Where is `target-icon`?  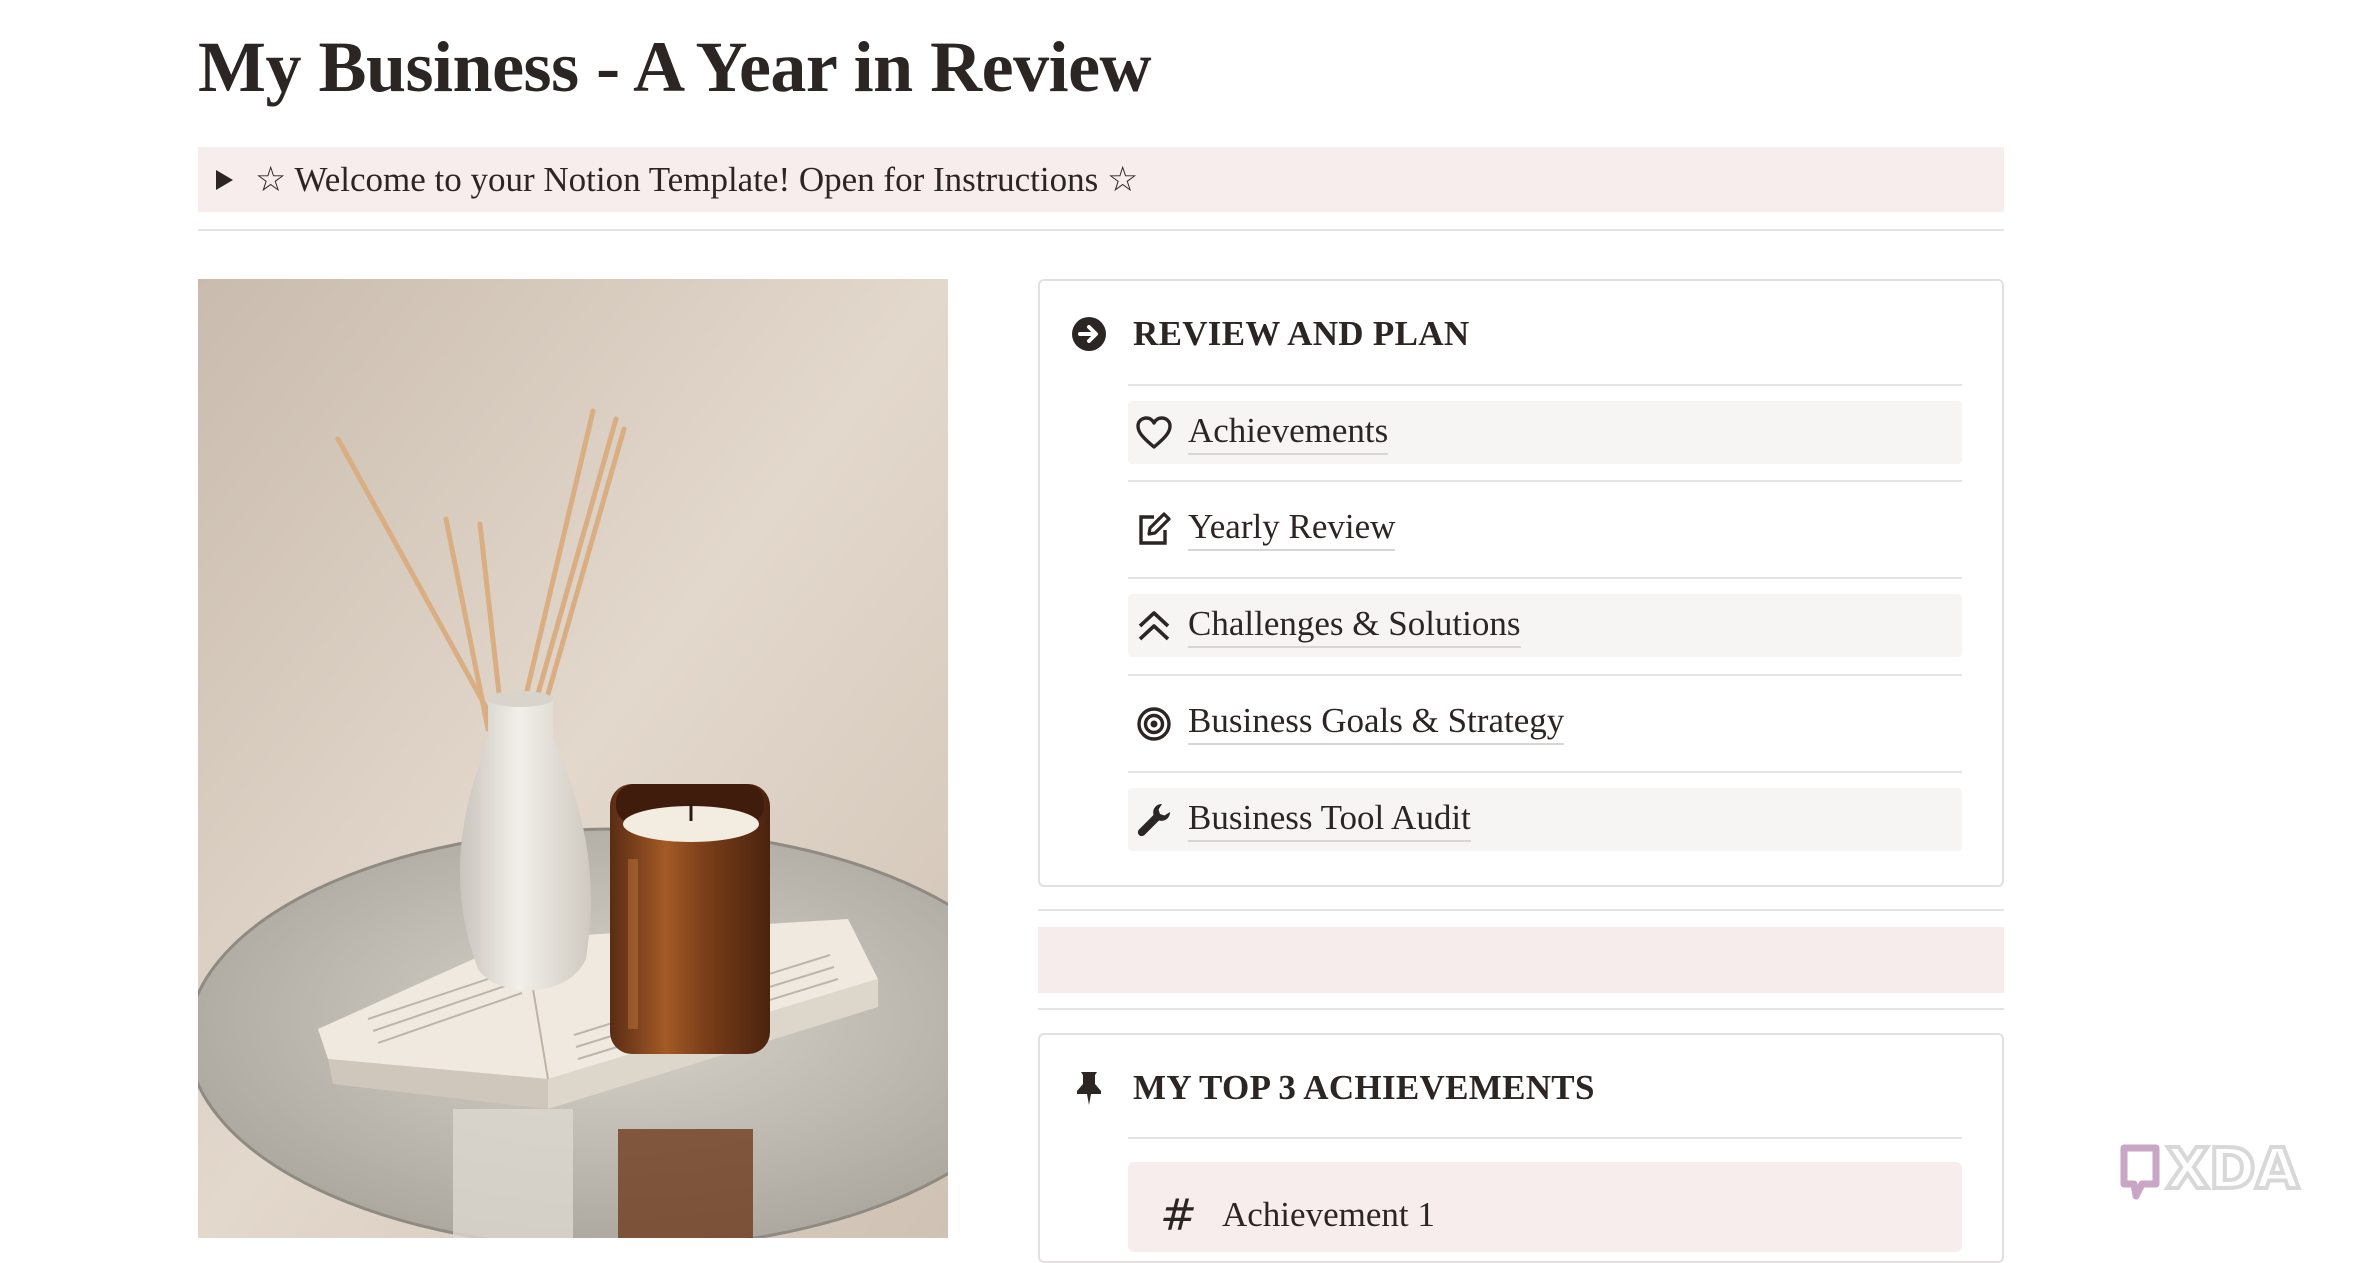 target-icon is located at coordinates (1154, 723).